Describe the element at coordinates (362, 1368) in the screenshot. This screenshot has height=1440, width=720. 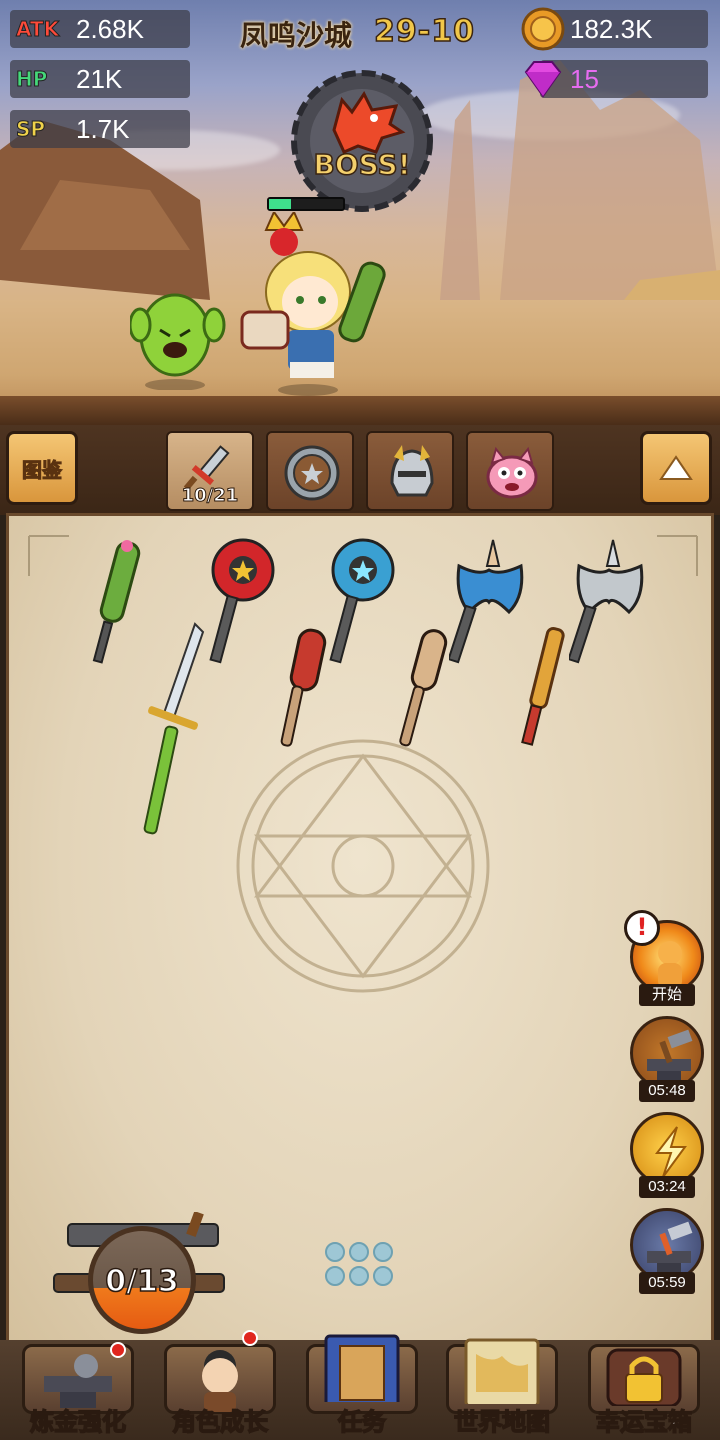
I see `quest-book-icon` at that location.